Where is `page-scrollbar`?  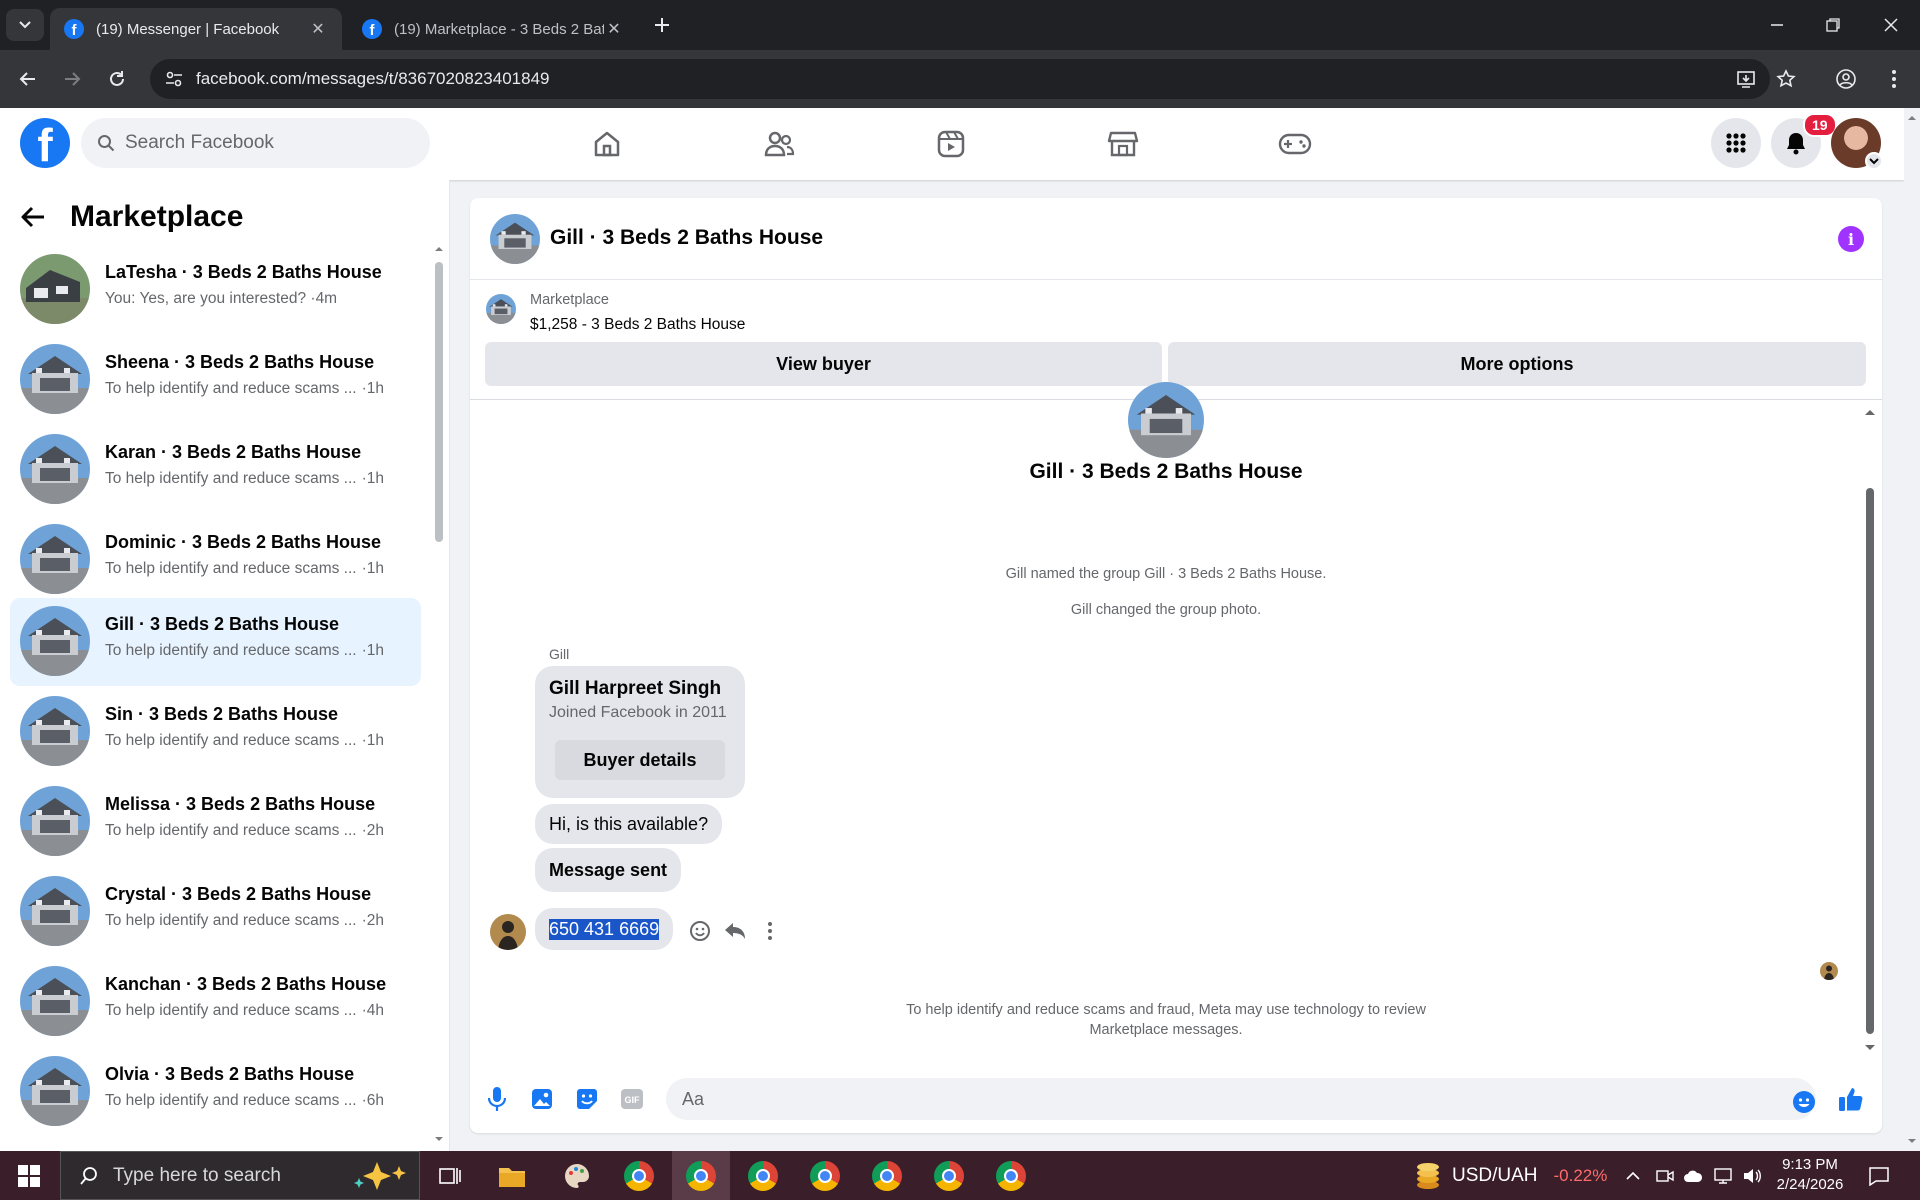 page-scrollbar is located at coordinates (1912, 629).